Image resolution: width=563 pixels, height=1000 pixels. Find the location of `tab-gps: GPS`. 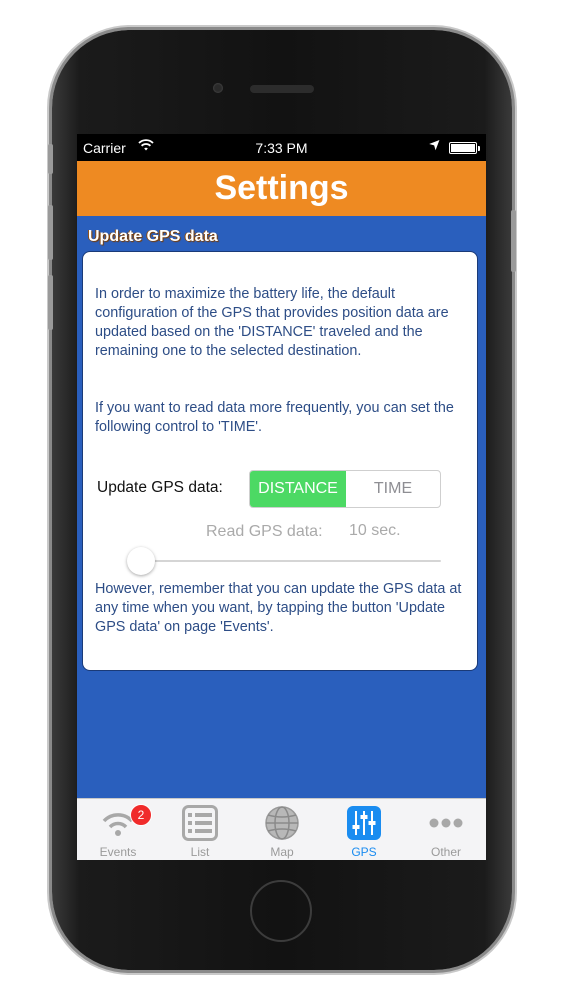

tab-gps: GPS is located at coordinates (364, 829).